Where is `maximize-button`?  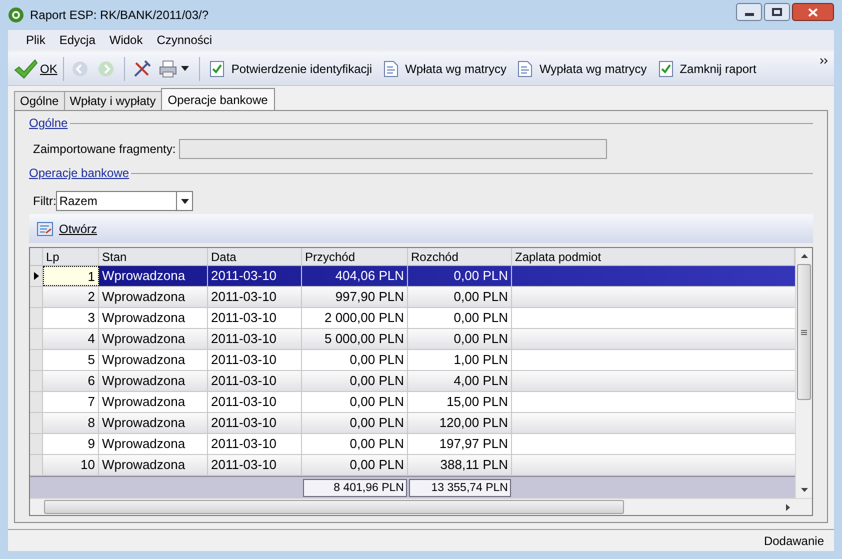
maximize-button is located at coordinates (777, 12).